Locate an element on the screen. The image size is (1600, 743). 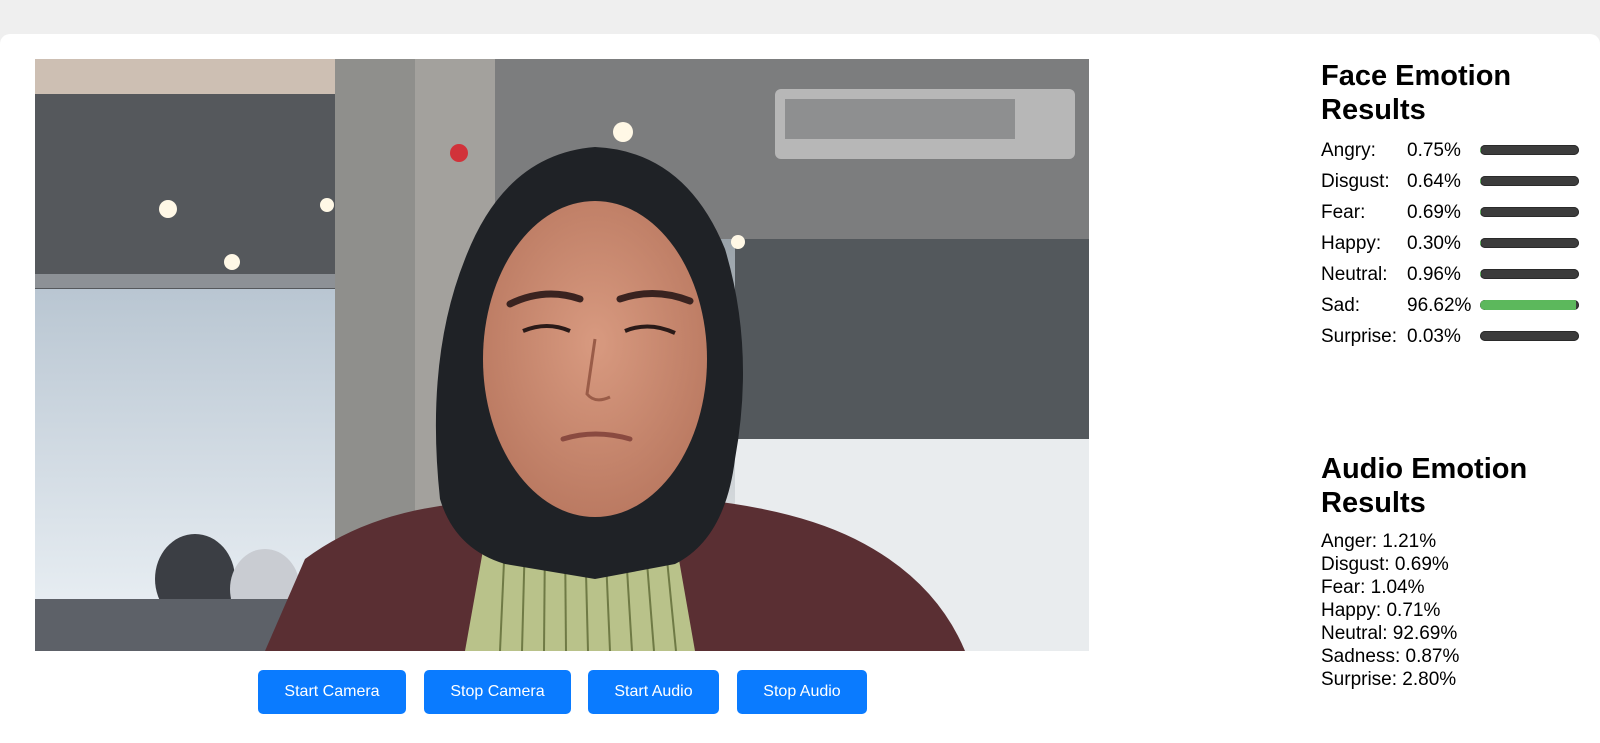
stop-audio-button: Stop Audio is located at coordinates (802, 692).